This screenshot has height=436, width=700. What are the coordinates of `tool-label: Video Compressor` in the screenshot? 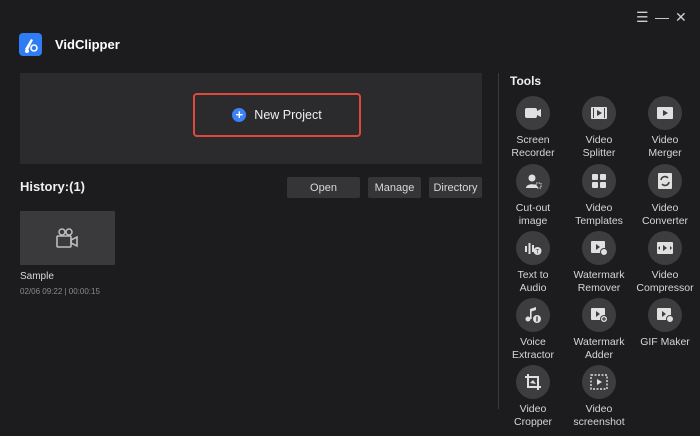 It's located at (665, 281).